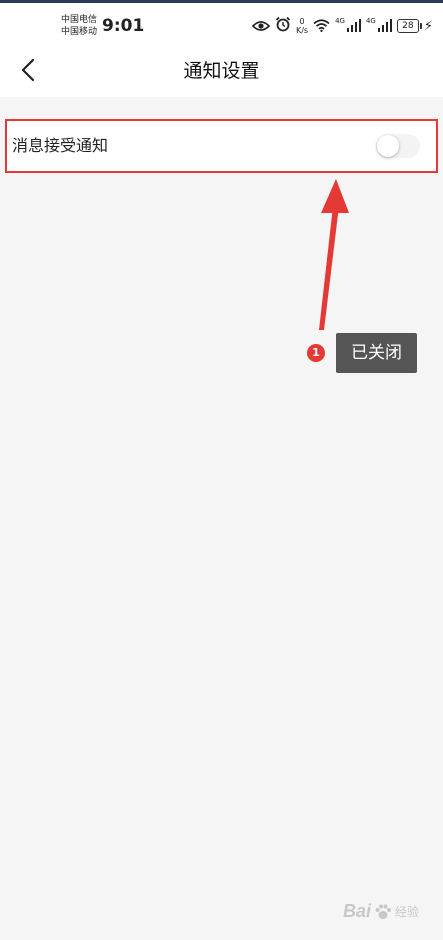 Image resolution: width=443 pixels, height=940 pixels. I want to click on paw-icon, so click(383, 911).